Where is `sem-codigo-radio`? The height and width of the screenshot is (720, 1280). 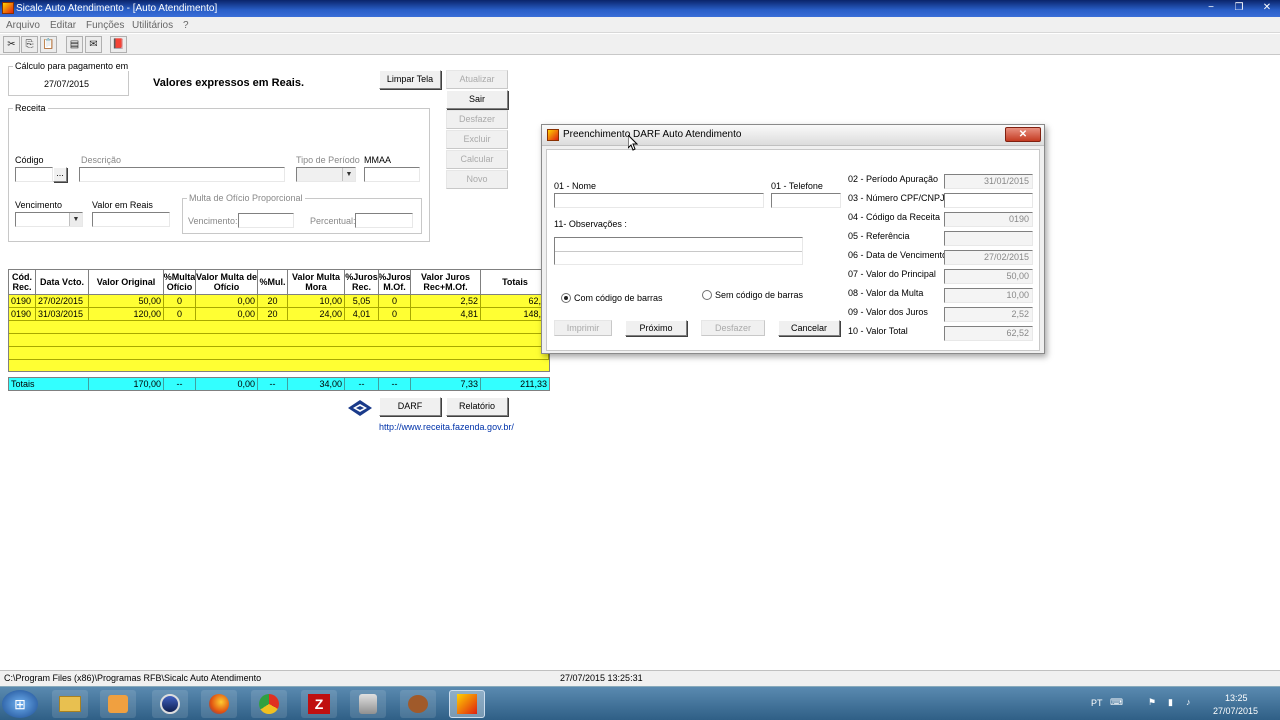 sem-codigo-radio is located at coordinates (707, 295).